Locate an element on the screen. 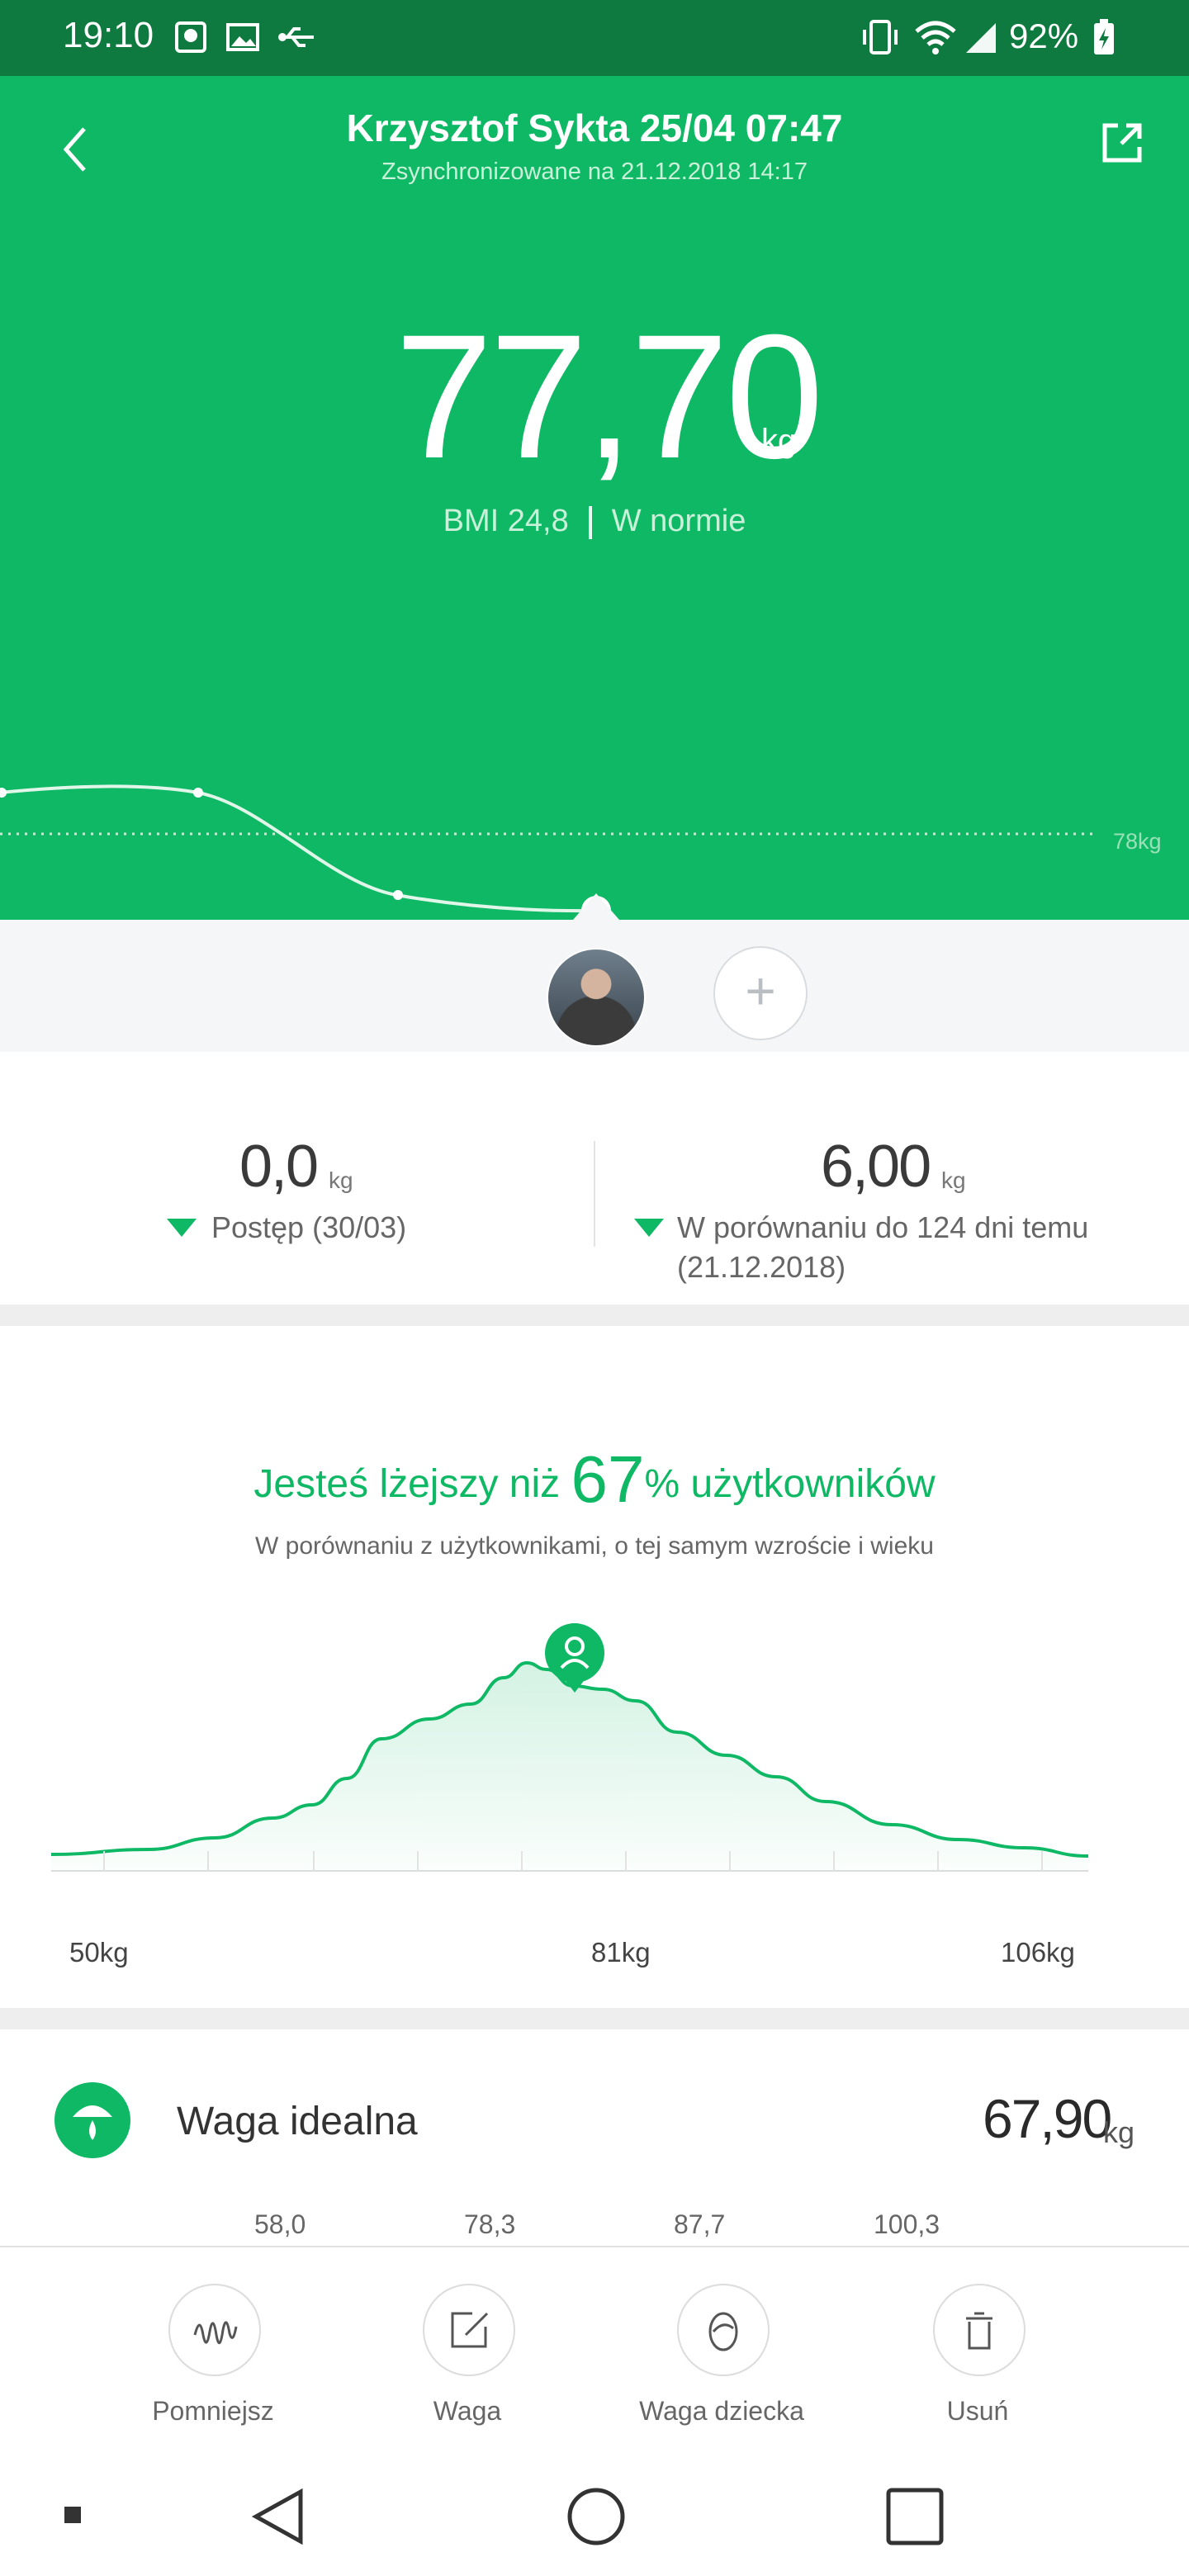  profile-strip: + is located at coordinates (594, 986).